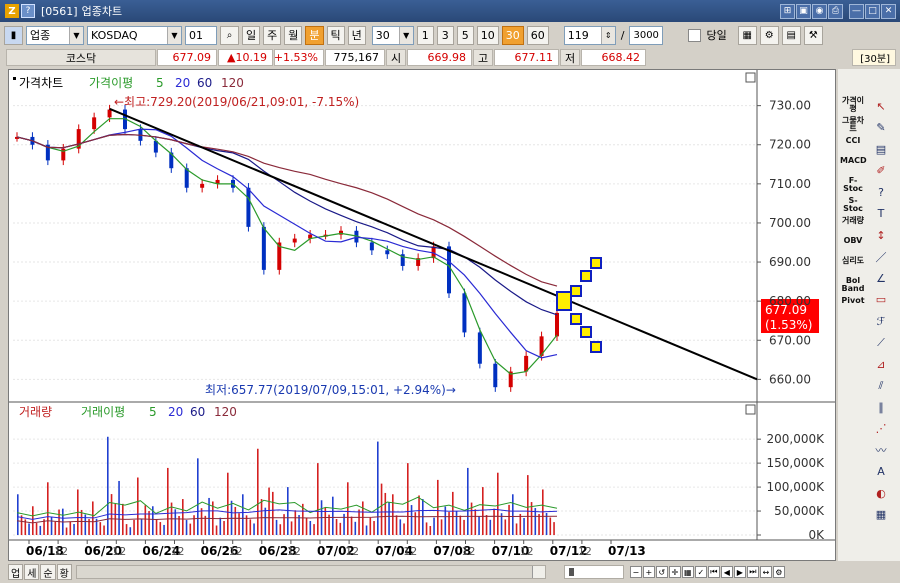 The image size is (900, 583). I want to click on interval-60: 60, so click(537, 35).